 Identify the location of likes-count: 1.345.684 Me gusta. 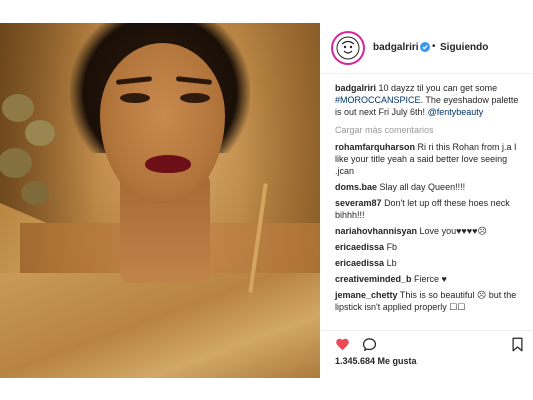
(376, 361).